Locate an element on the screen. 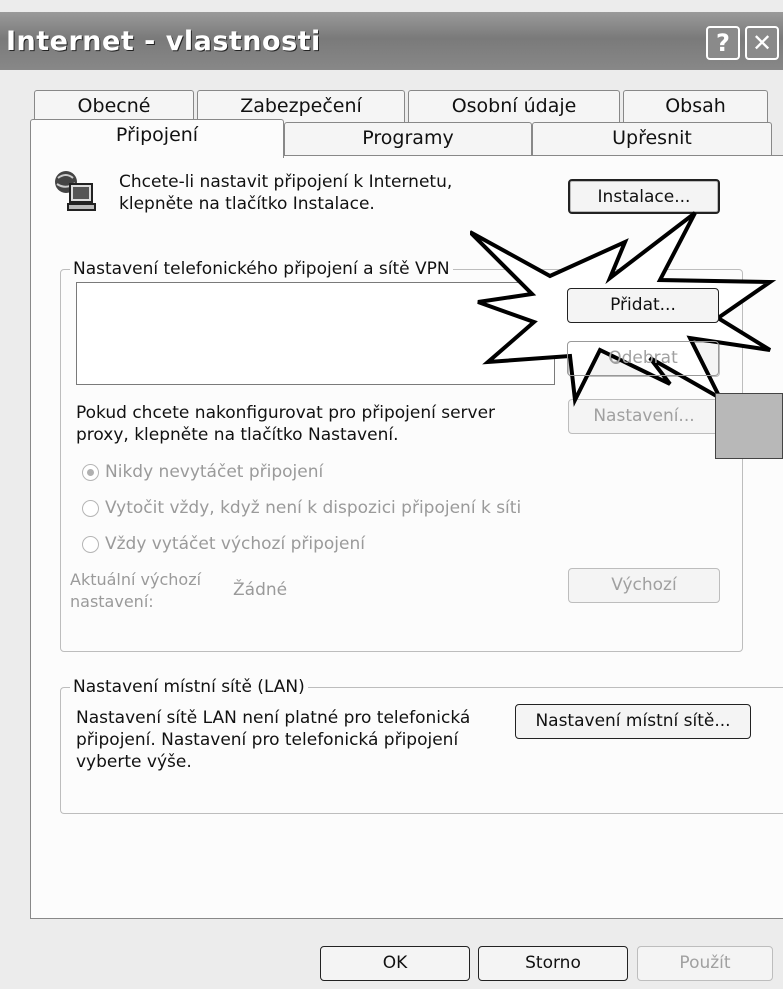 The width and height of the screenshot is (783, 989). setup-text-line2: klepněte na tlačítko Instalace. is located at coordinates (247, 204).